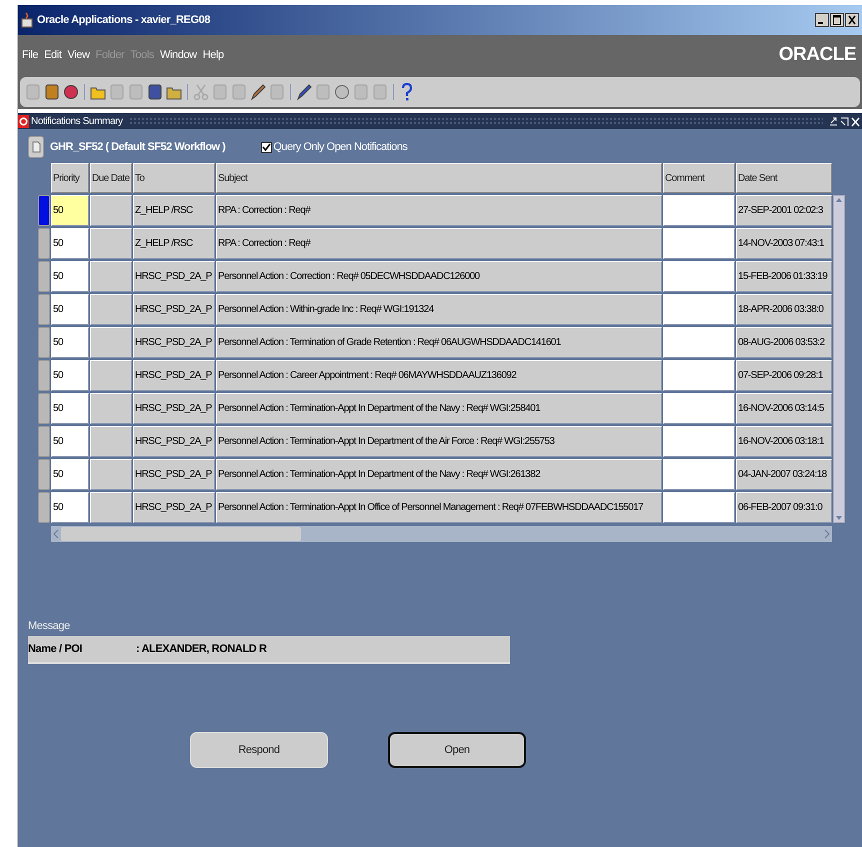 The height and width of the screenshot is (847, 862). What do you see at coordinates (27, 20) in the screenshot?
I see `coffee-cup-icon` at bounding box center [27, 20].